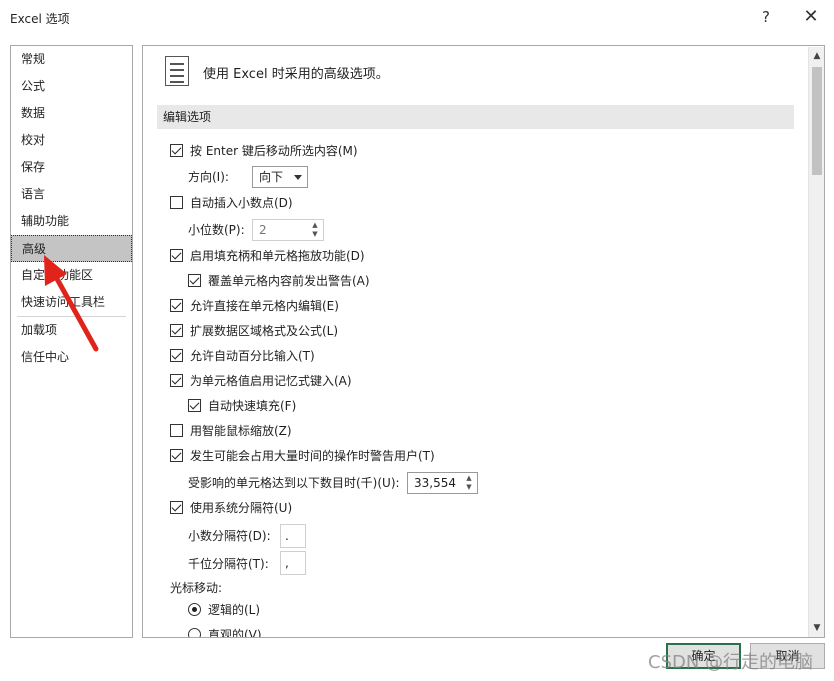  What do you see at coordinates (71, 275) in the screenshot?
I see `sidebar-item-customize-ribbon: 自定义功能区` at bounding box center [71, 275].